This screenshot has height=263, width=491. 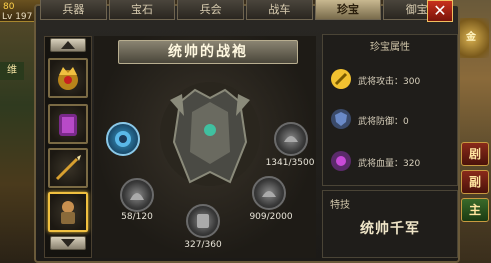 I want to click on tab-gem: 宝石, so click(x=142, y=10).